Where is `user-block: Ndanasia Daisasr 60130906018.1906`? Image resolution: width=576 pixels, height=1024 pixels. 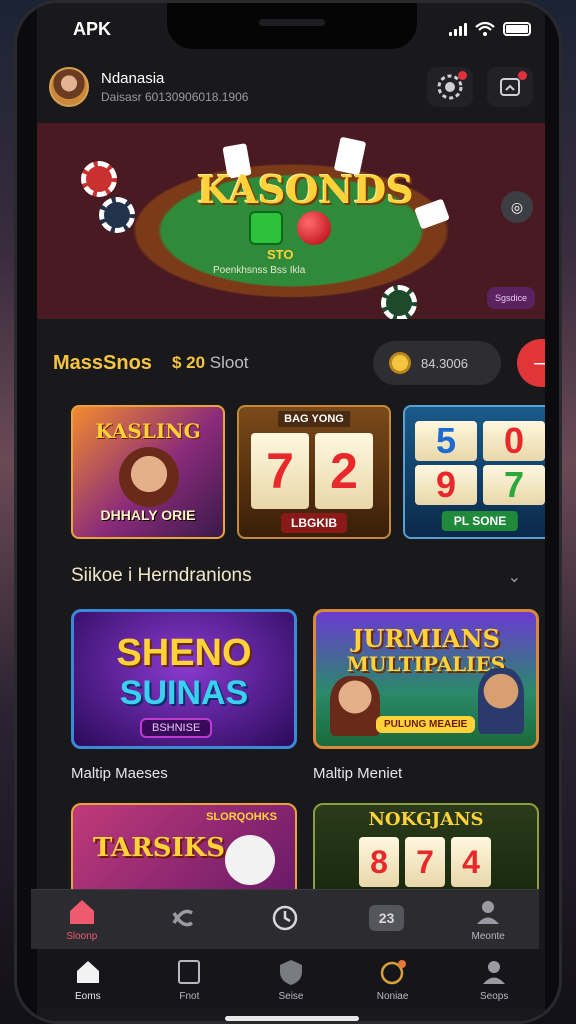
user-block: Ndanasia Daisasr 60130906018.1906 is located at coordinates (174, 87).